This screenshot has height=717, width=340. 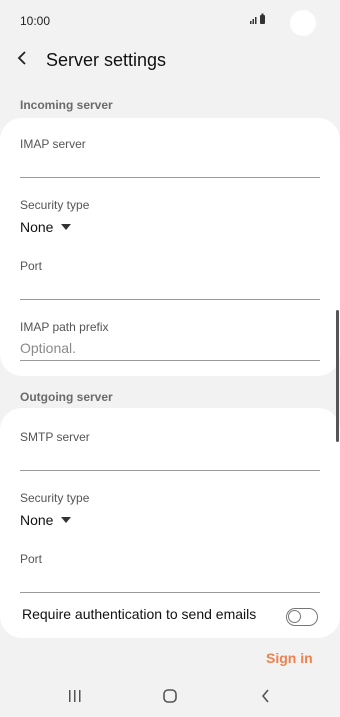 What do you see at coordinates (170, 458) in the screenshot?
I see `smtp-server-input` at bounding box center [170, 458].